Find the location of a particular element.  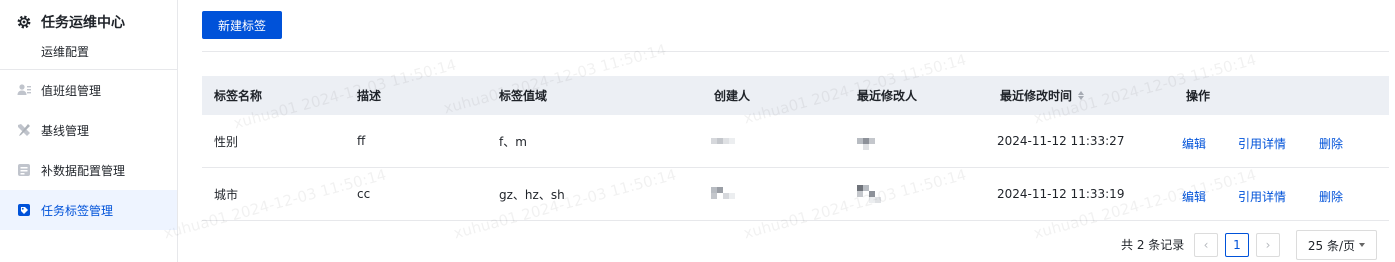

sidebar-item-label: 补数据配置管理 is located at coordinates (83, 170).